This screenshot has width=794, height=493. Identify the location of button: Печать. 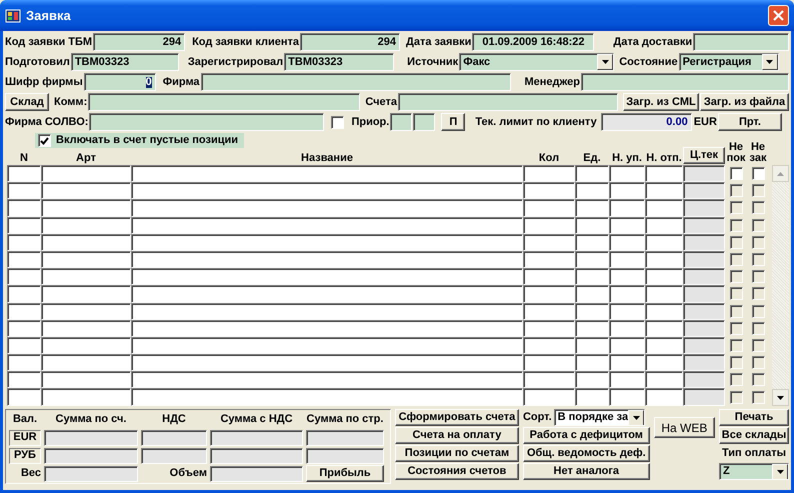
(754, 417).